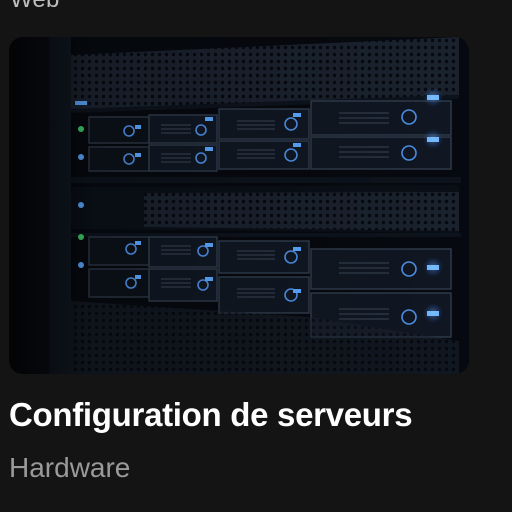  What do you see at coordinates (211, 415) in the screenshot?
I see `card-title: Configuration de serveurs` at bounding box center [211, 415].